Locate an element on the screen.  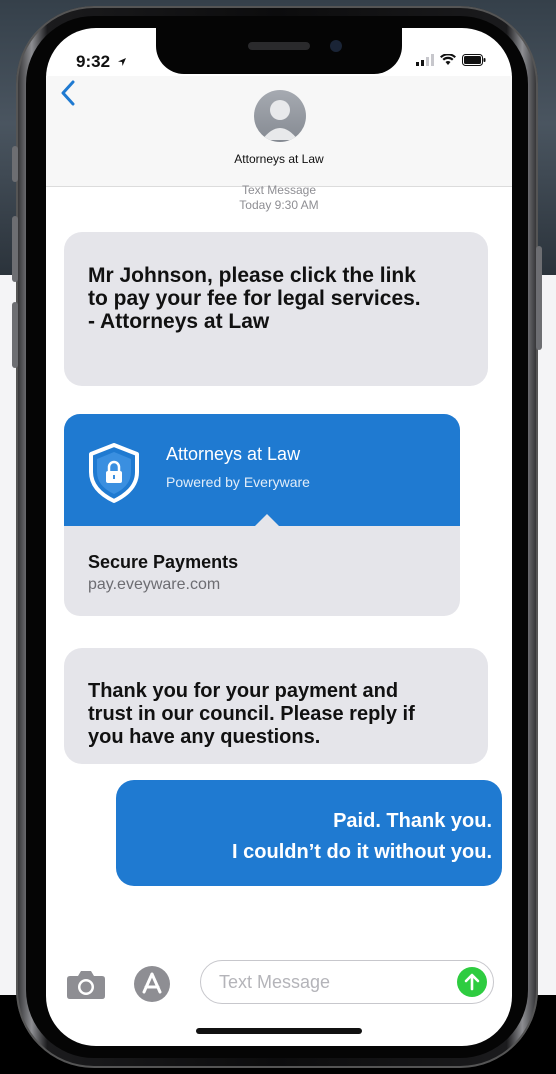
message-line: I couldn’t do it without you. is located at coordinates (362, 852).